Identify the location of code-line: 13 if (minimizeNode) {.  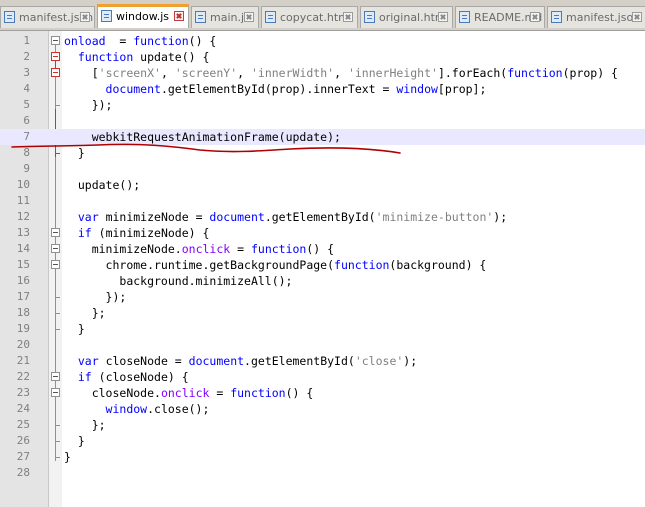
(322, 233).